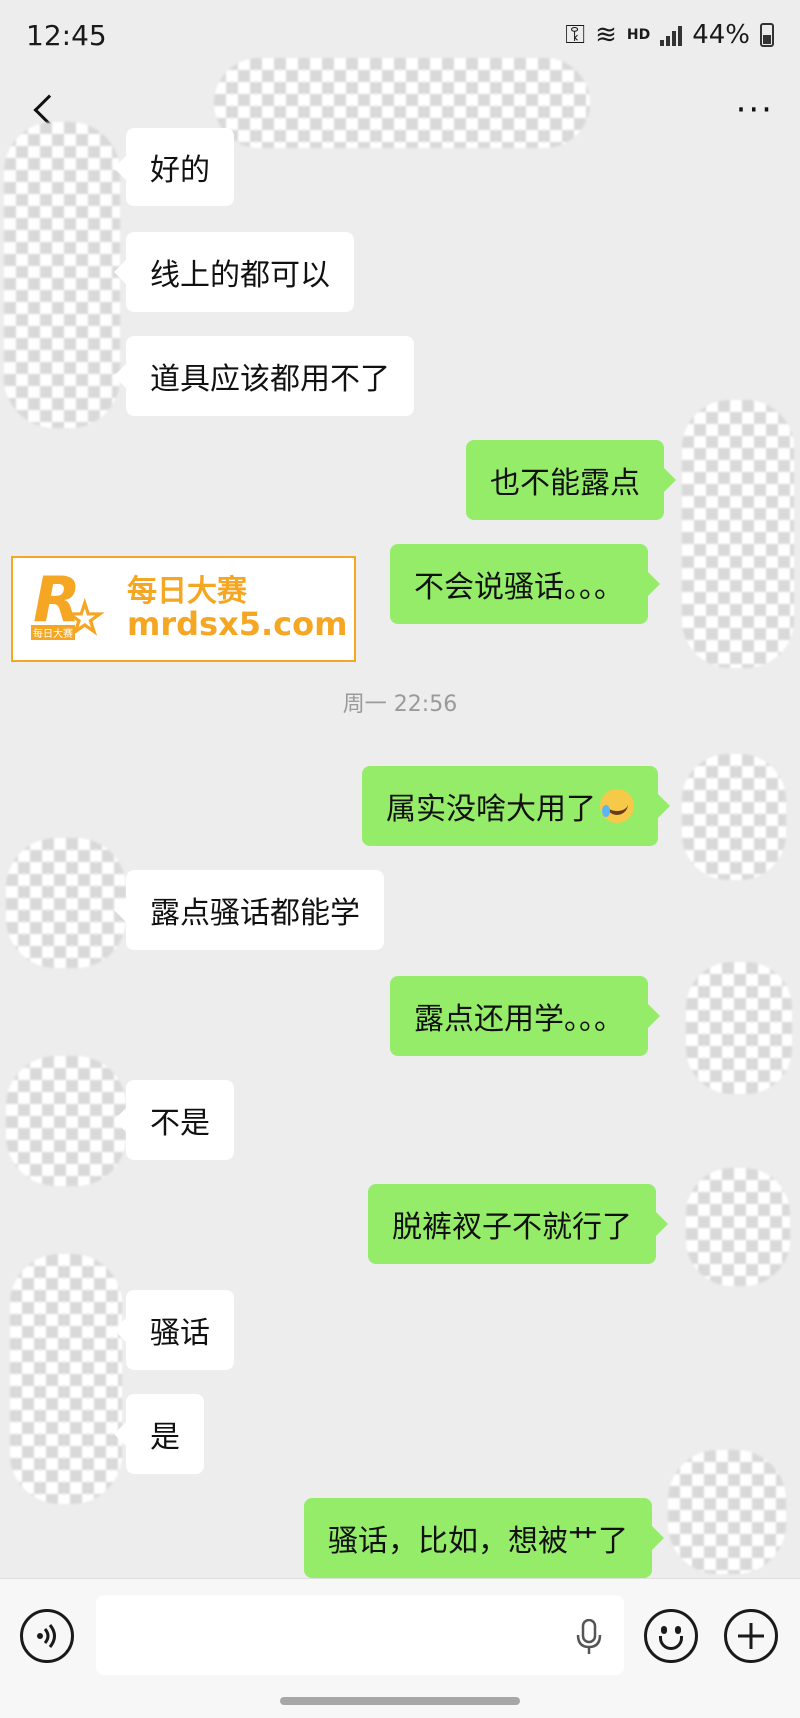 The image size is (800, 1718). Describe the element at coordinates (66, 35) in the screenshot. I see `status-time: 12:45` at that location.